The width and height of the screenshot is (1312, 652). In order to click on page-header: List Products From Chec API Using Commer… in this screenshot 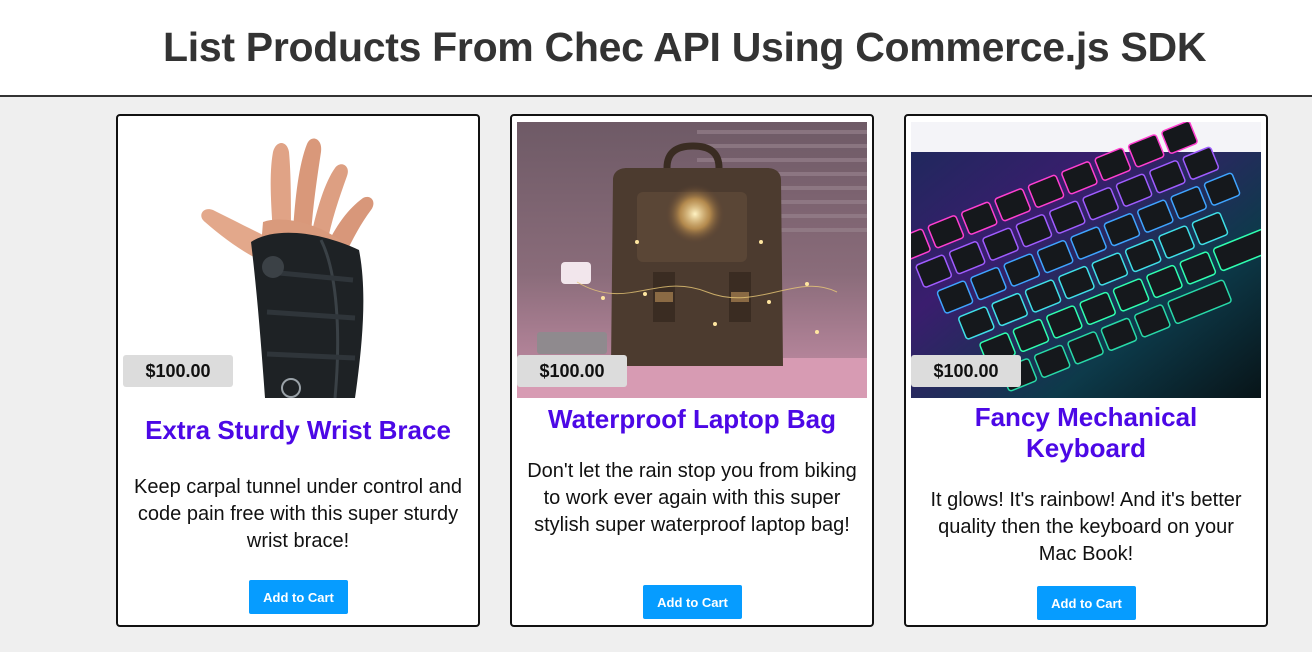, I will do `click(656, 48)`.